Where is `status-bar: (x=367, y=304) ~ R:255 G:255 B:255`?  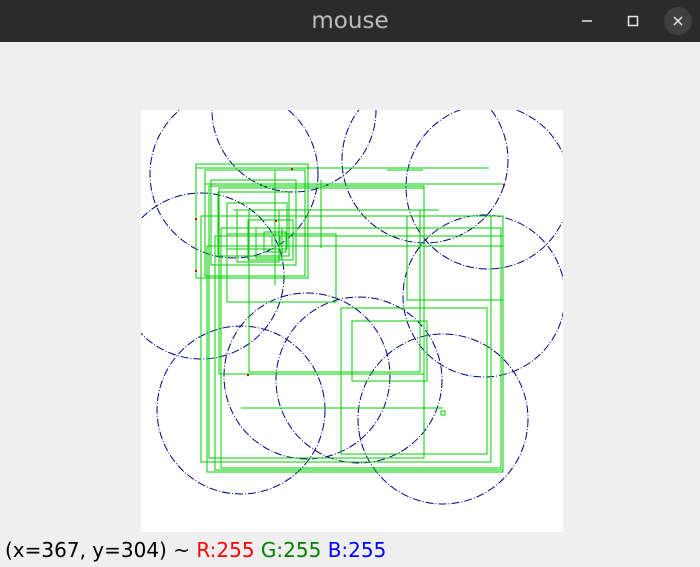
status-bar: (x=367, y=304) ~ R:255 G:255 B:255 is located at coordinates (195, 550).